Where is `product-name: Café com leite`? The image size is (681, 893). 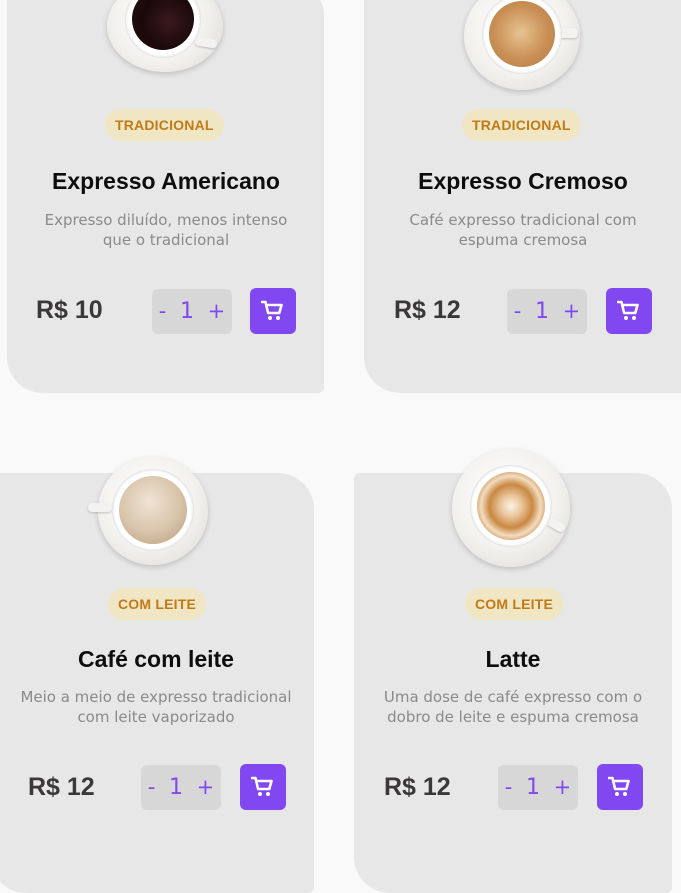 product-name: Café com leite is located at coordinates (156, 659).